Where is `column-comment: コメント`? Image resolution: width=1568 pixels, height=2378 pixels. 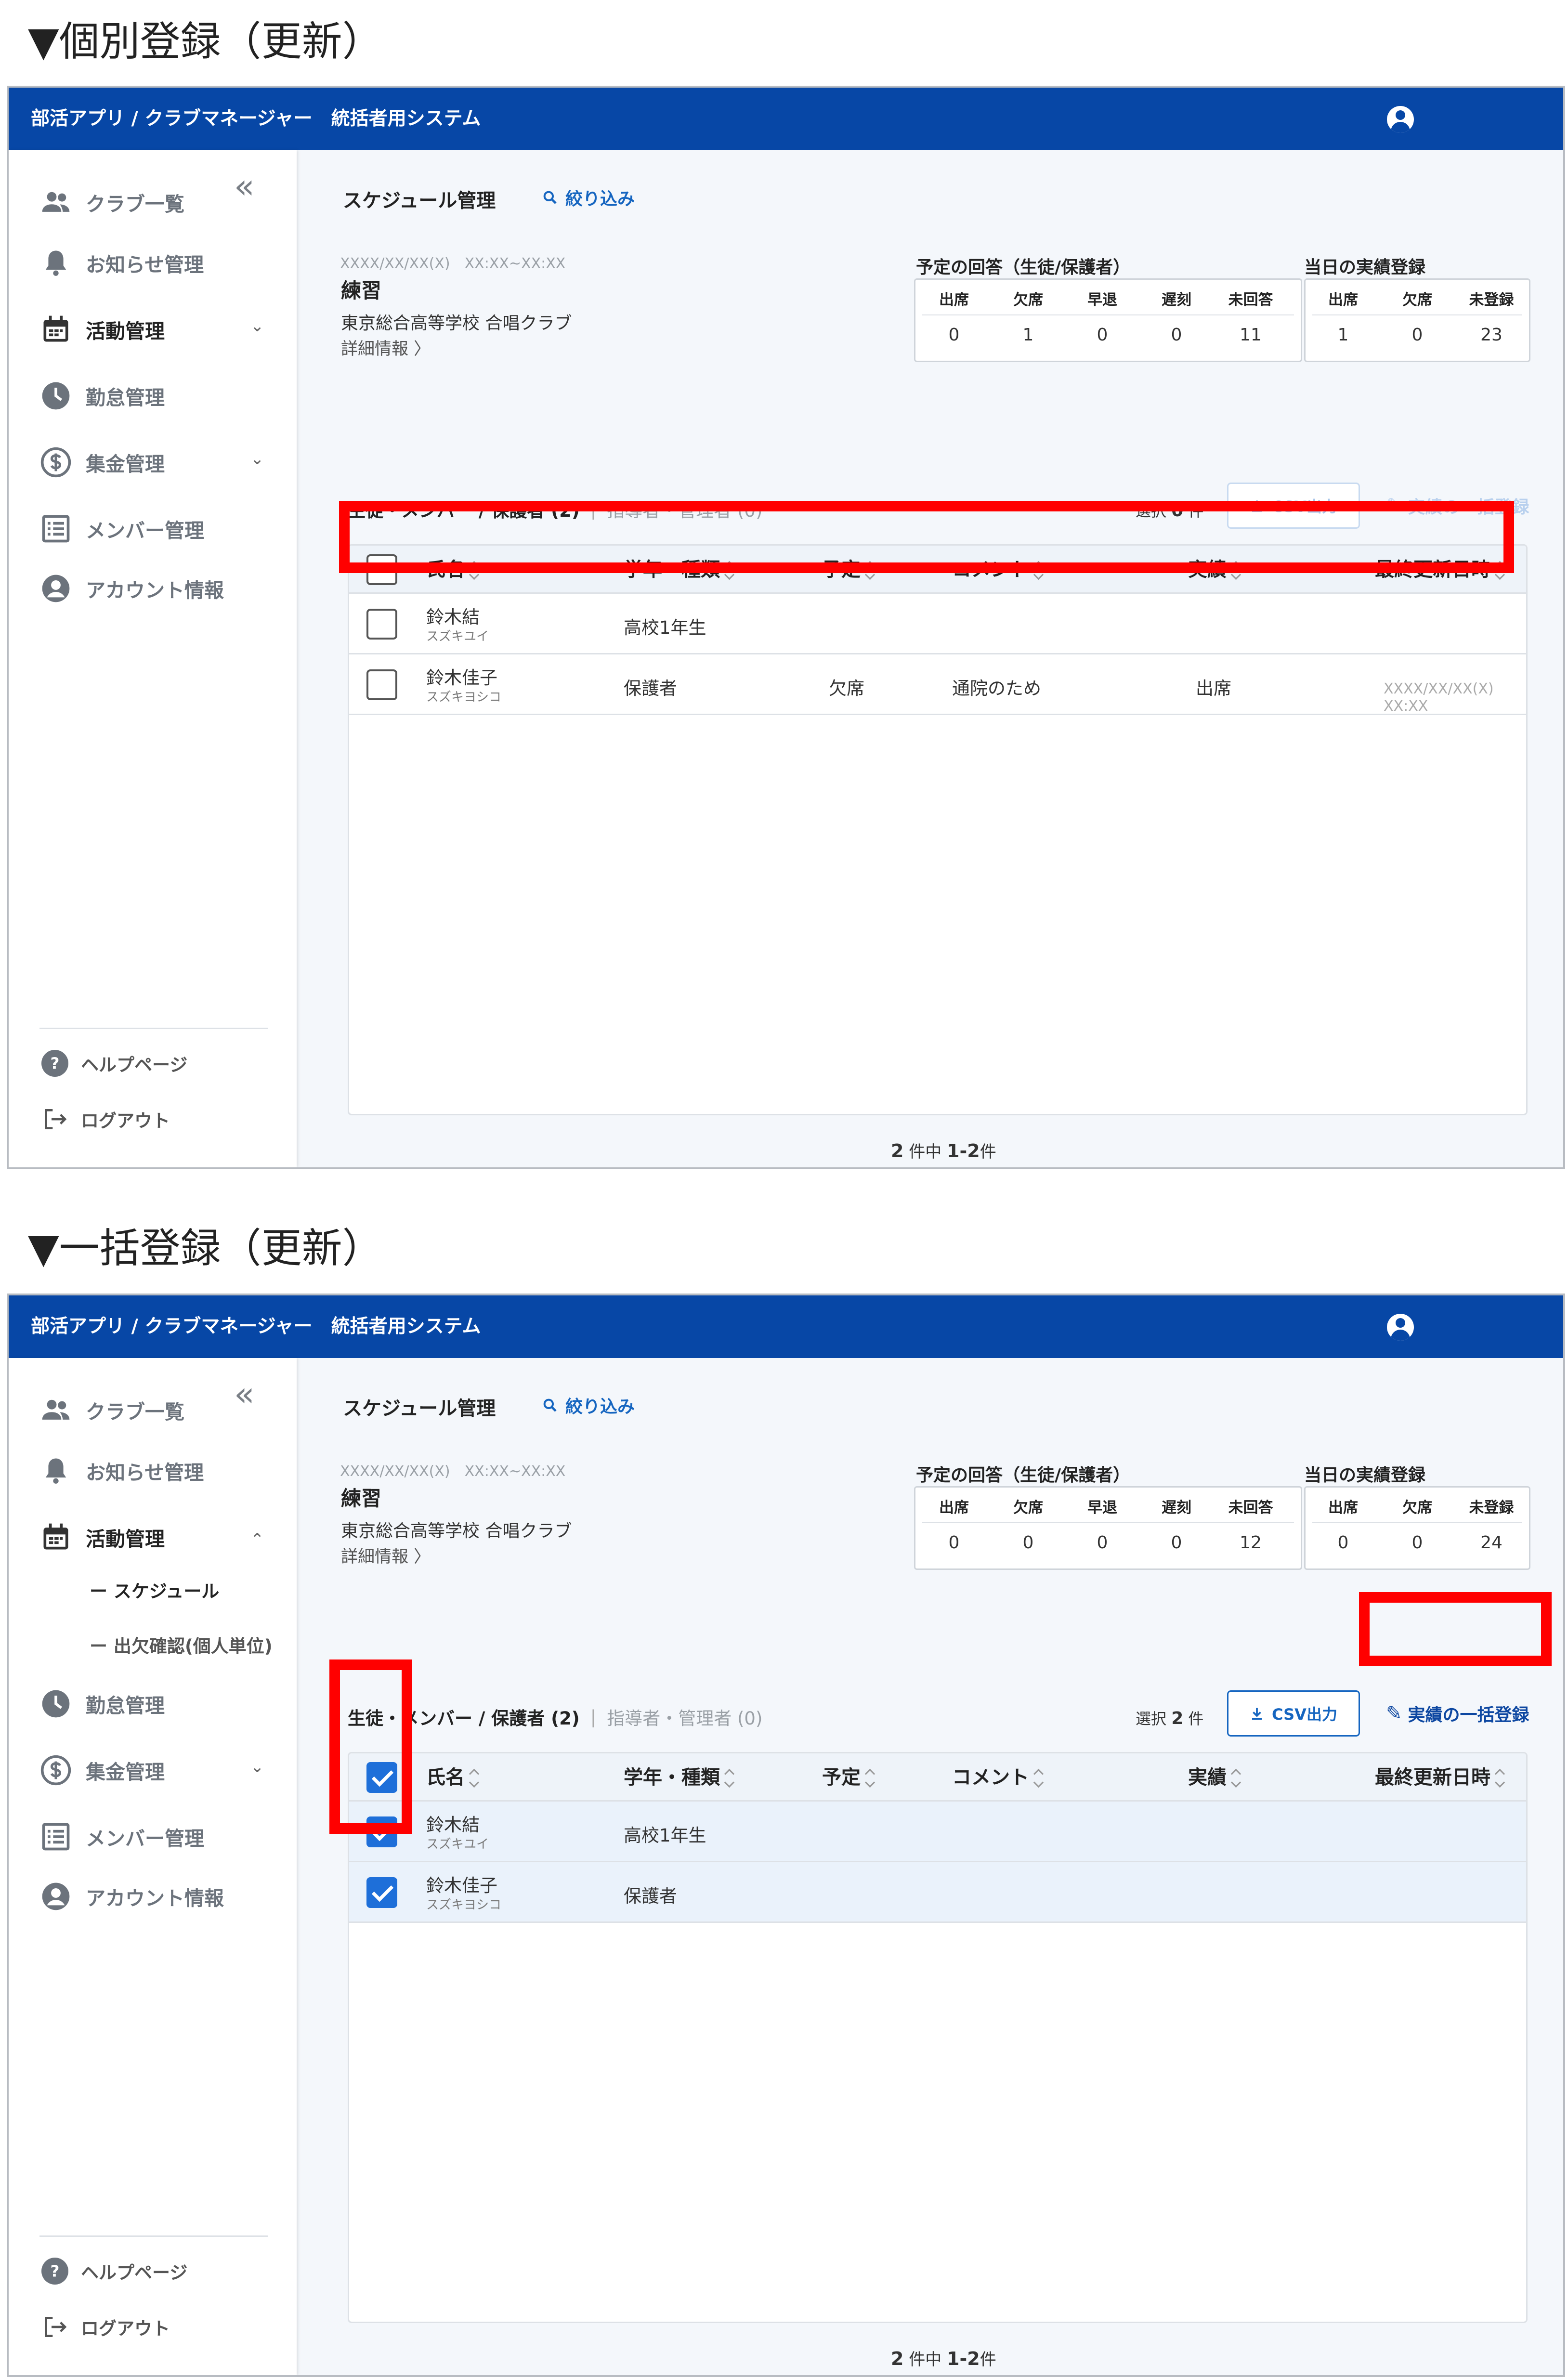
column-comment: コメント is located at coordinates (998, 1777).